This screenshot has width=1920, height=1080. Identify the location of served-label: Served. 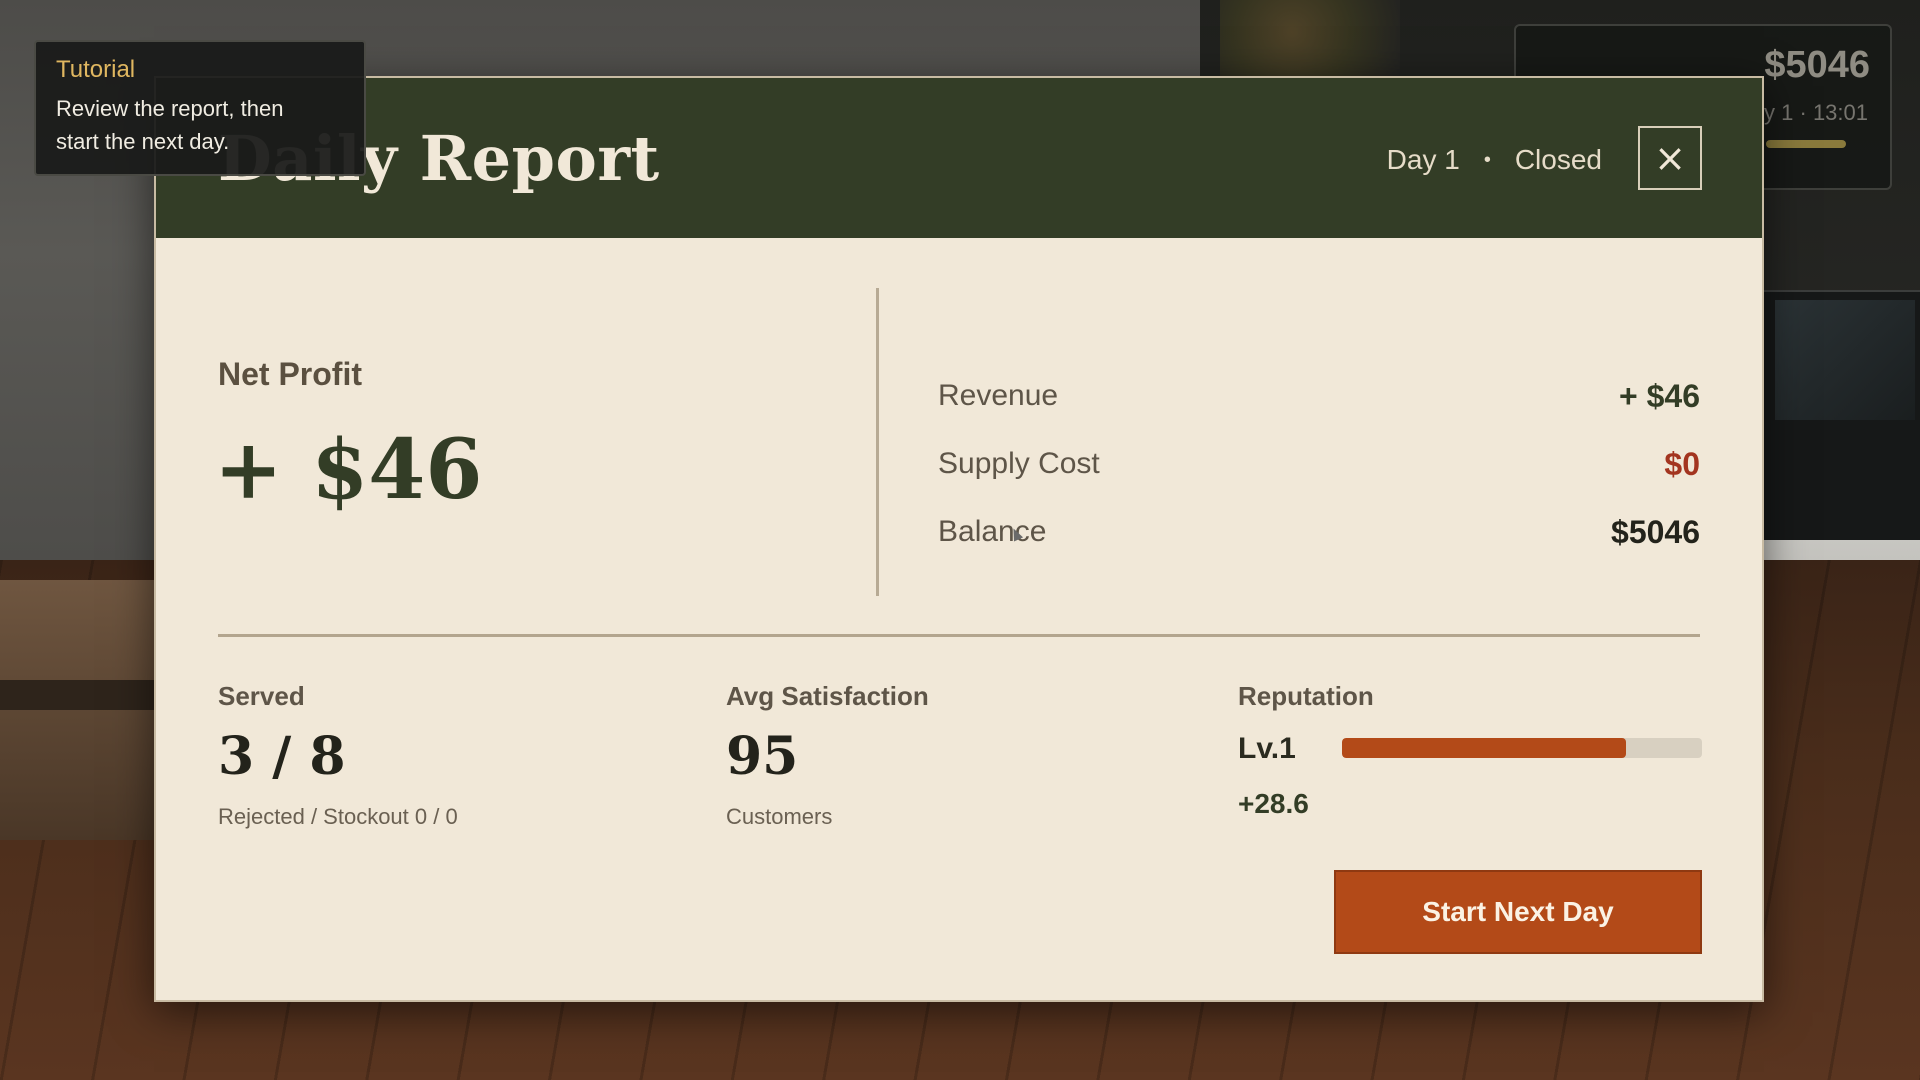
(261, 696).